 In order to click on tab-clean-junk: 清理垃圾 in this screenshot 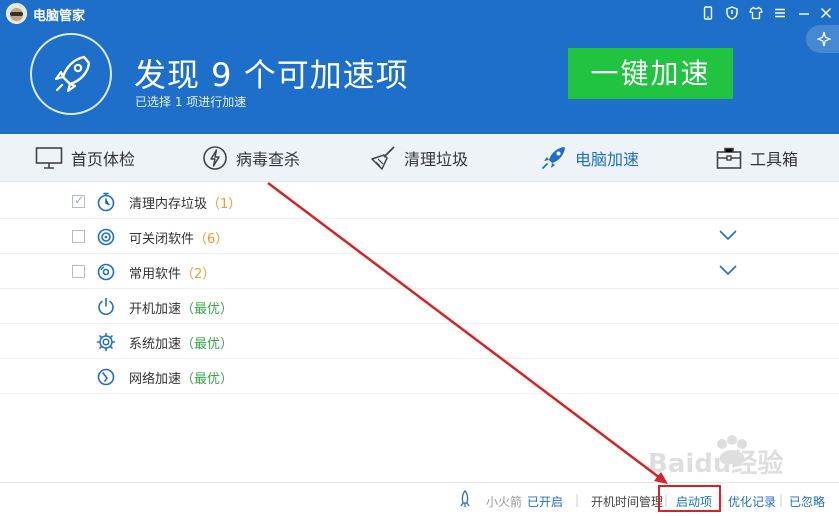, I will do `click(419, 158)`.